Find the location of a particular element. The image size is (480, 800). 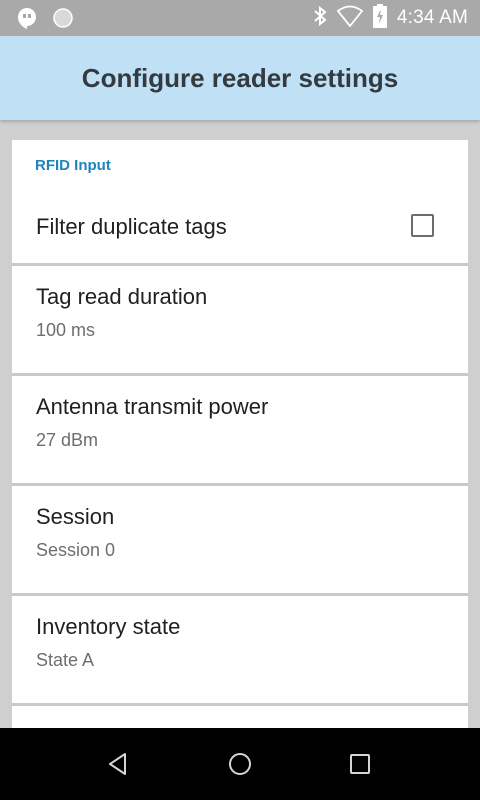

section-header-rfid-input: RFID Input is located at coordinates (73, 165).